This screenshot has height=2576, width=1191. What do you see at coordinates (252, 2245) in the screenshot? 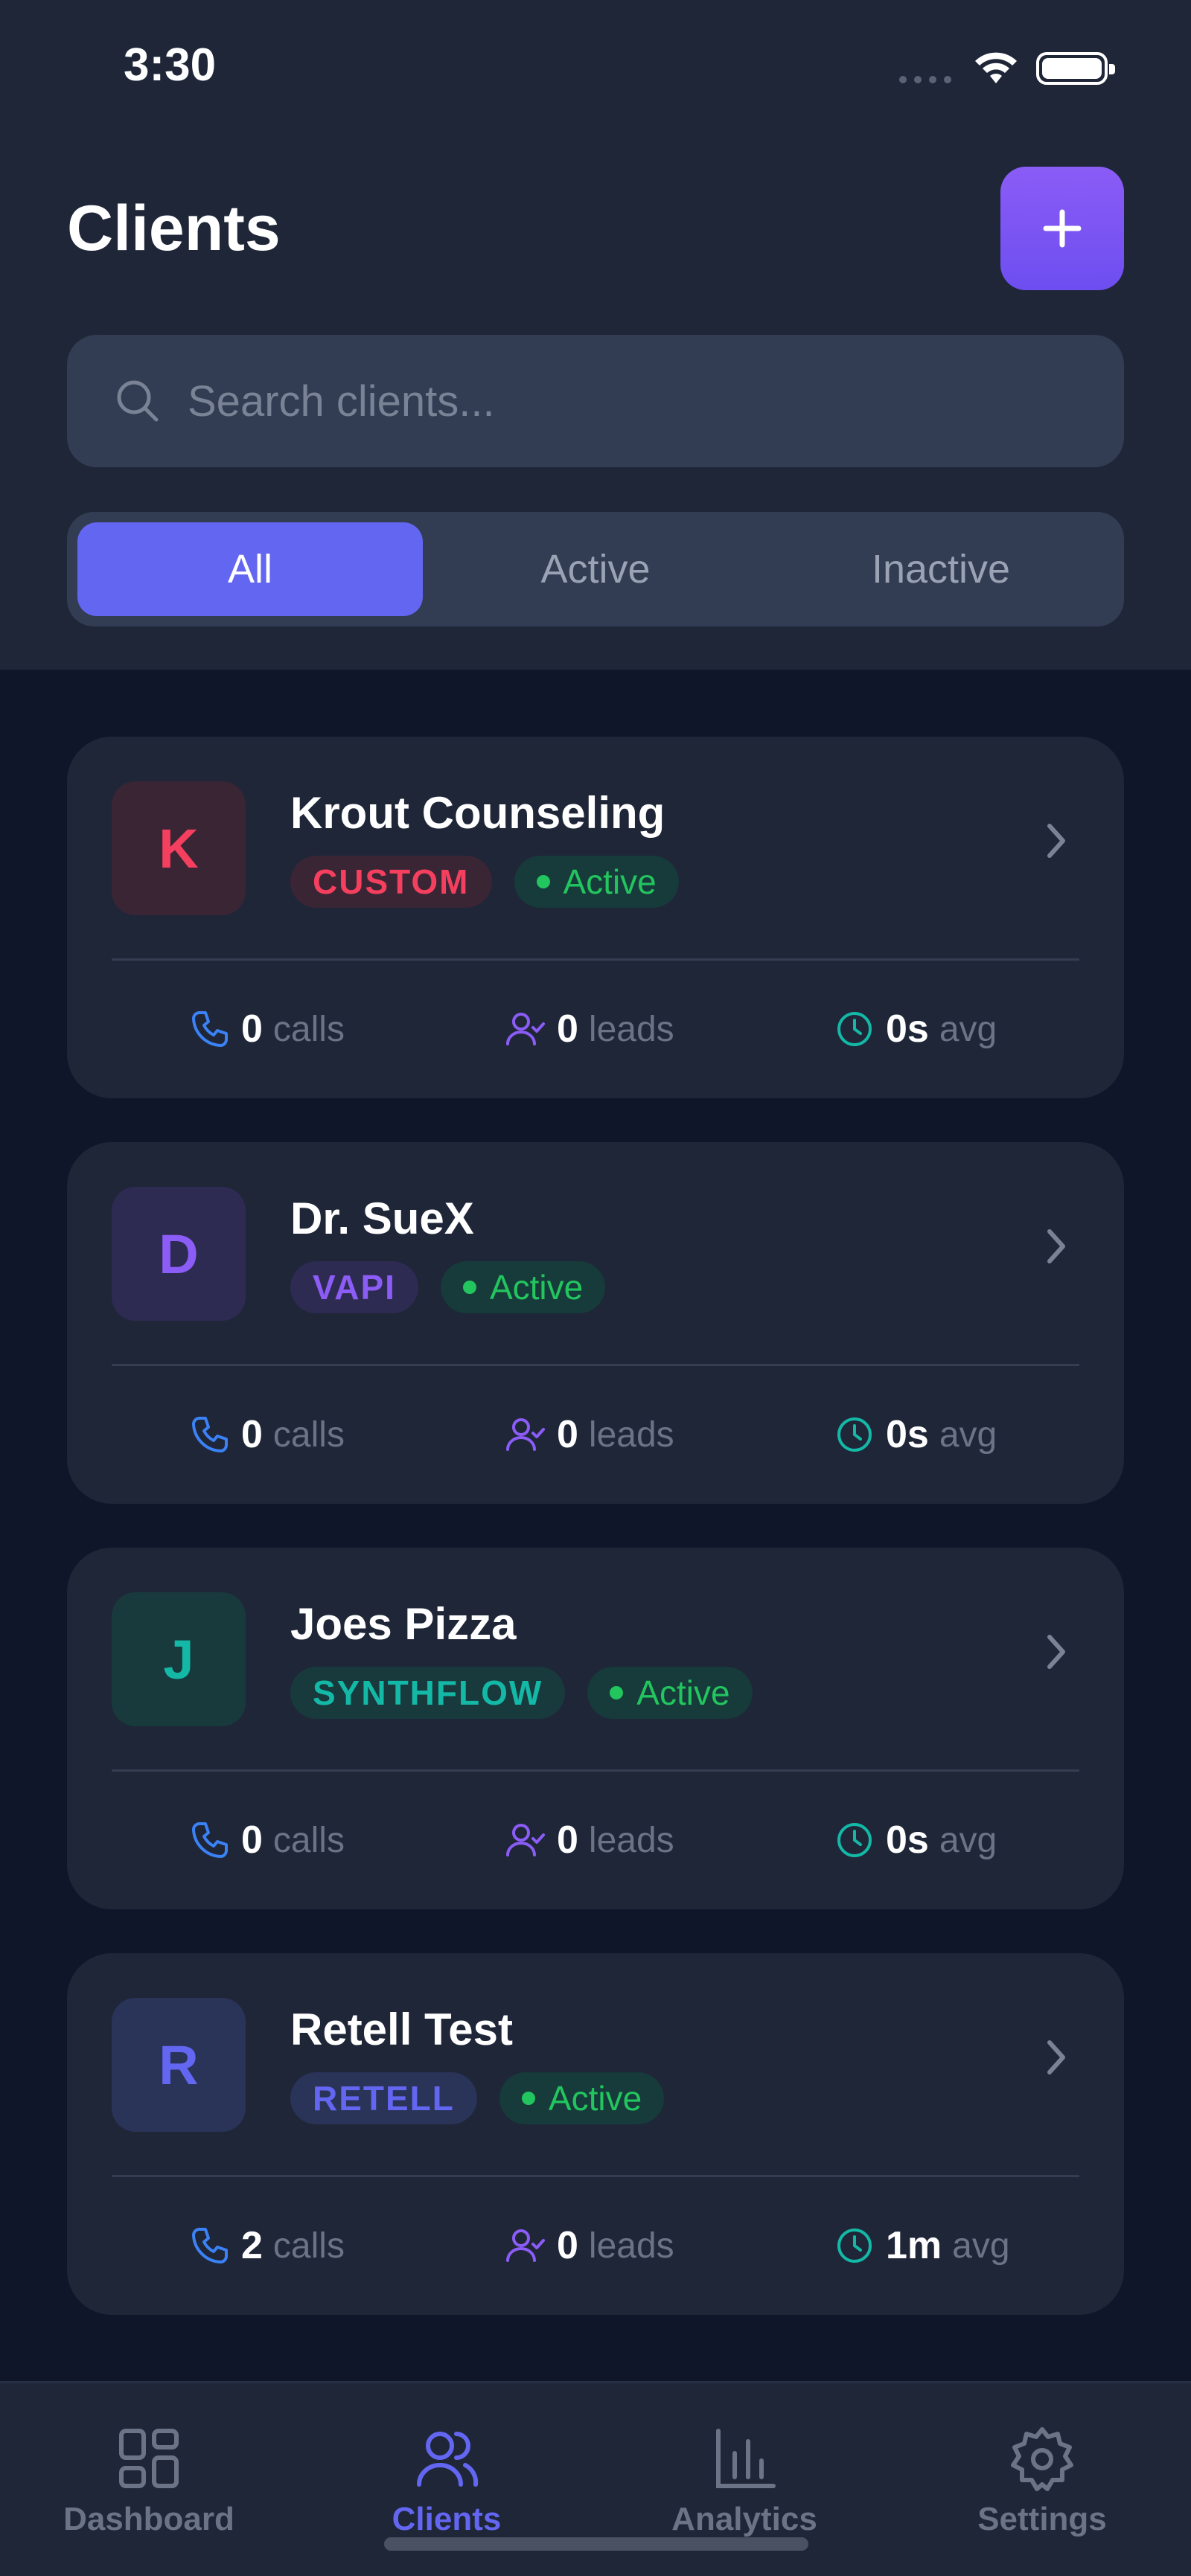
I see `calls-count: 2` at bounding box center [252, 2245].